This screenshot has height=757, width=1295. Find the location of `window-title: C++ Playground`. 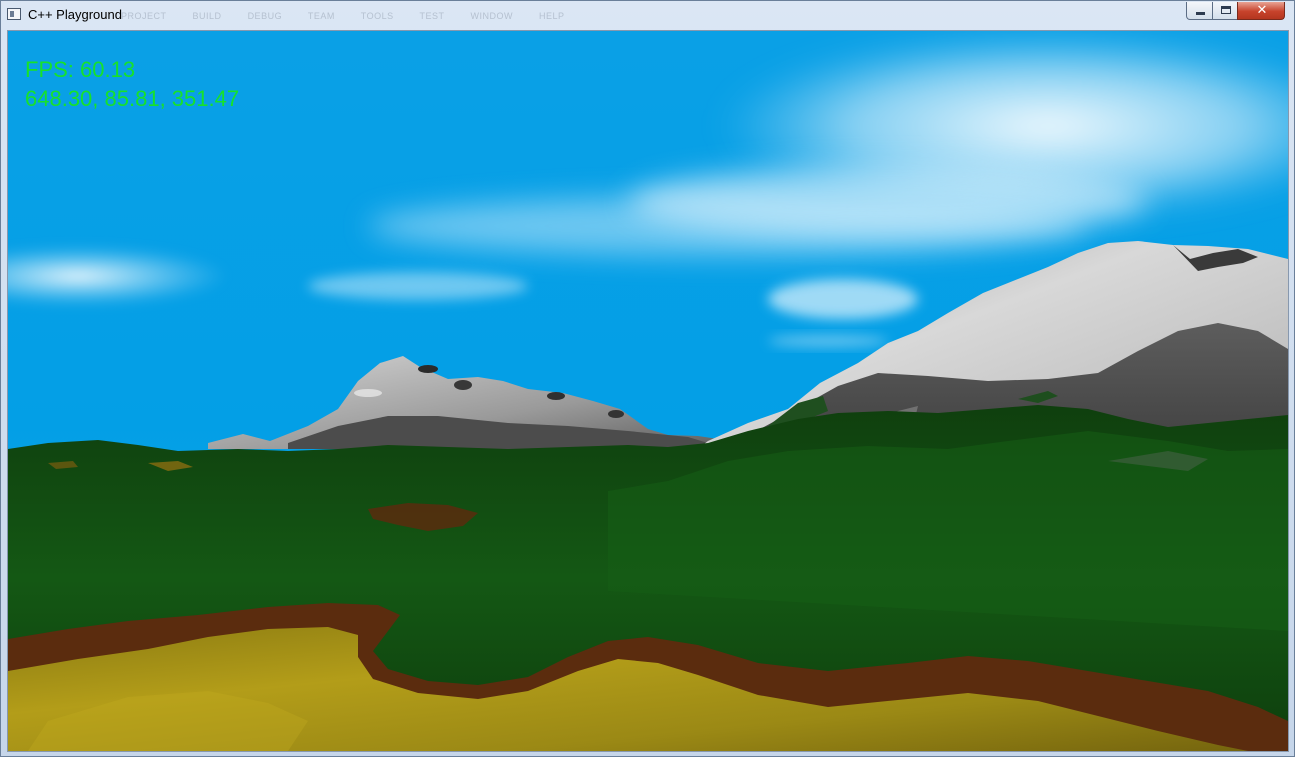

window-title: C++ Playground is located at coordinates (75, 14).